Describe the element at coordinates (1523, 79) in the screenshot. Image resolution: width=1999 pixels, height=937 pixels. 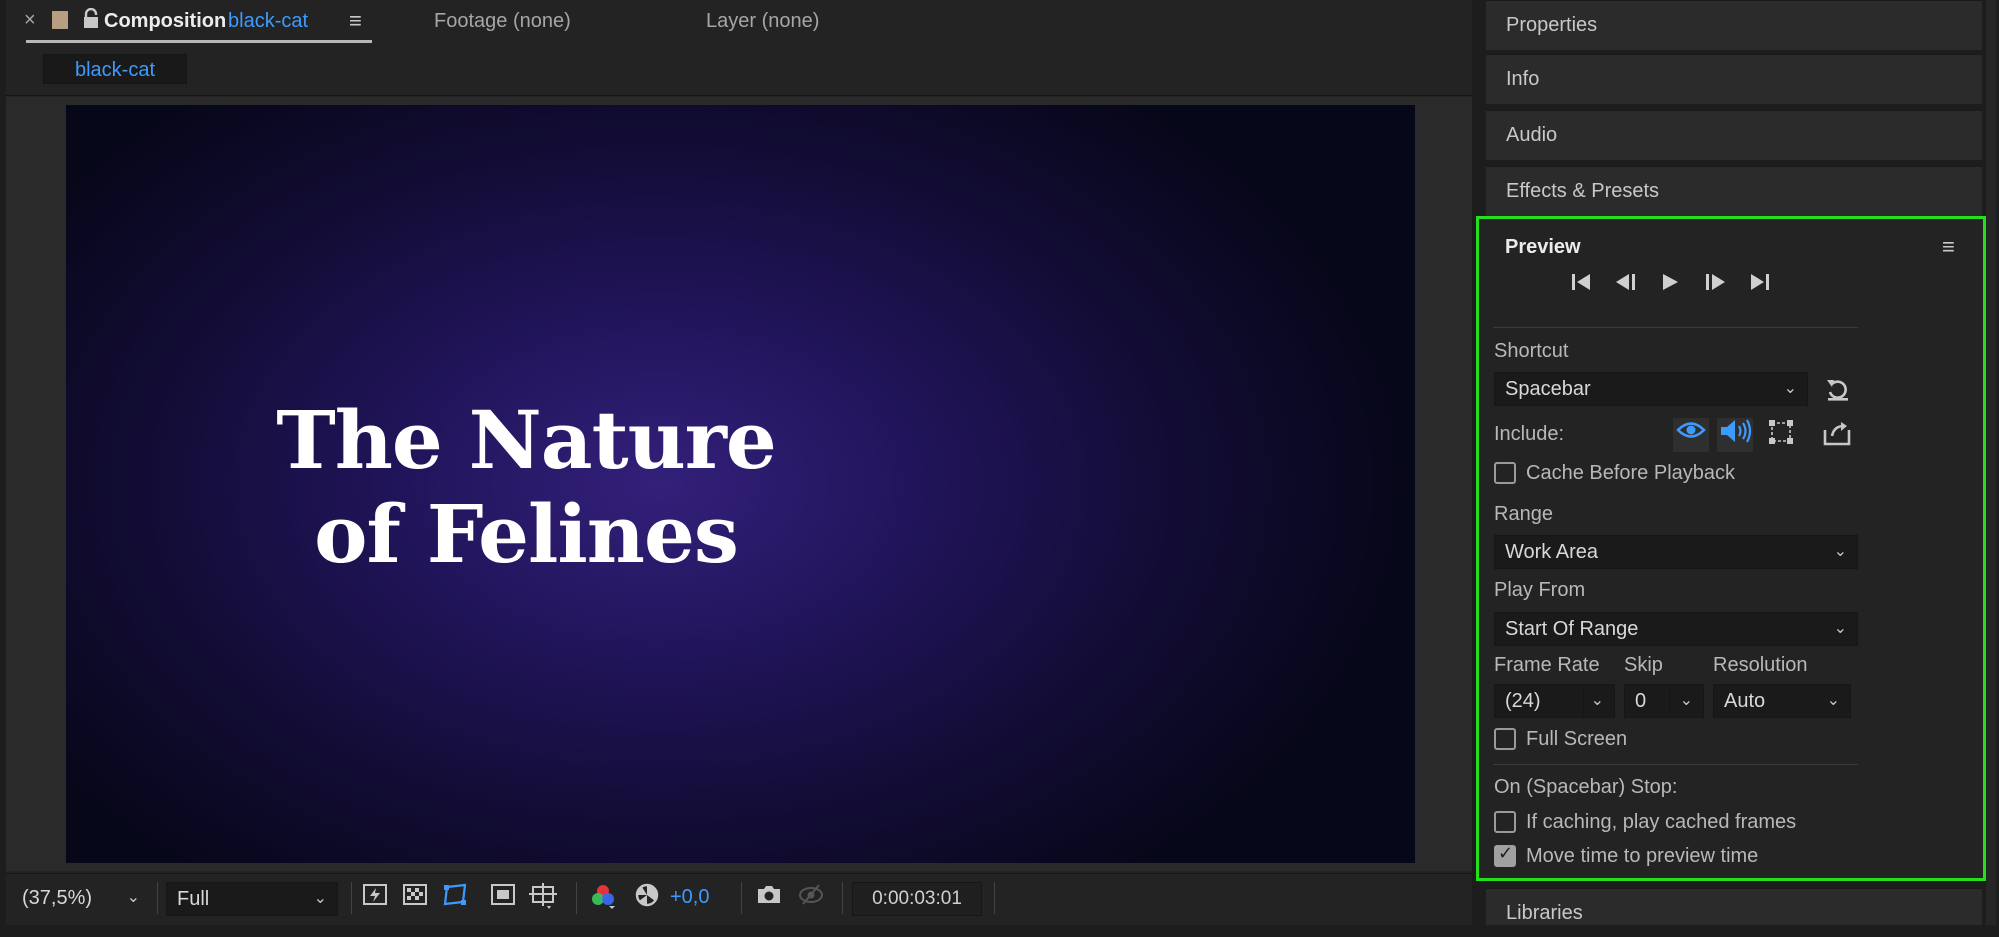
I see `info-panel-title: Info` at that location.